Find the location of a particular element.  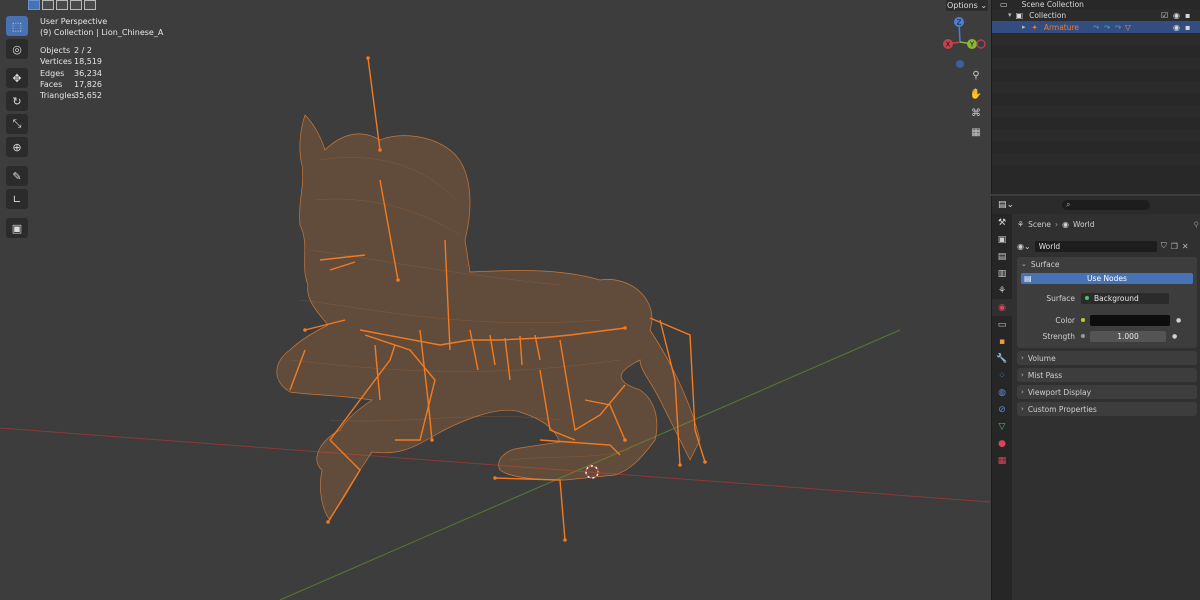

pin-icon: ⚲ is located at coordinates (1197, 224).